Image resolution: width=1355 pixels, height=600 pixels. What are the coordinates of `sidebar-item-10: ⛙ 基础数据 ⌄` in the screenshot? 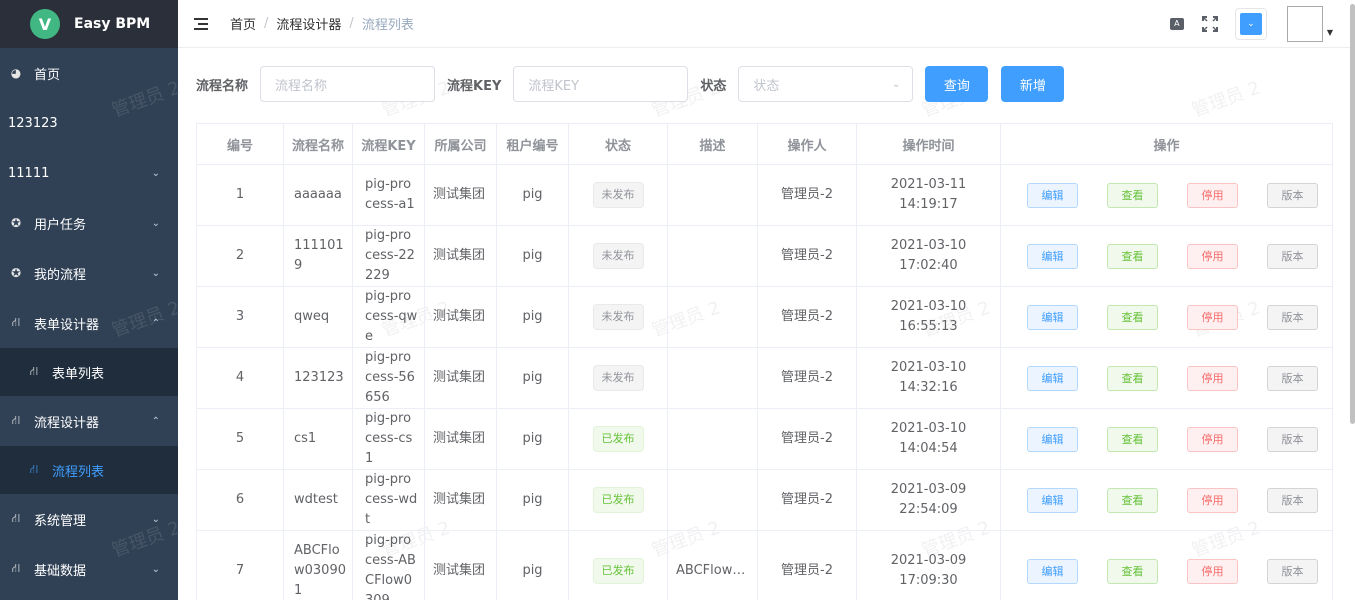 It's located at (89, 569).